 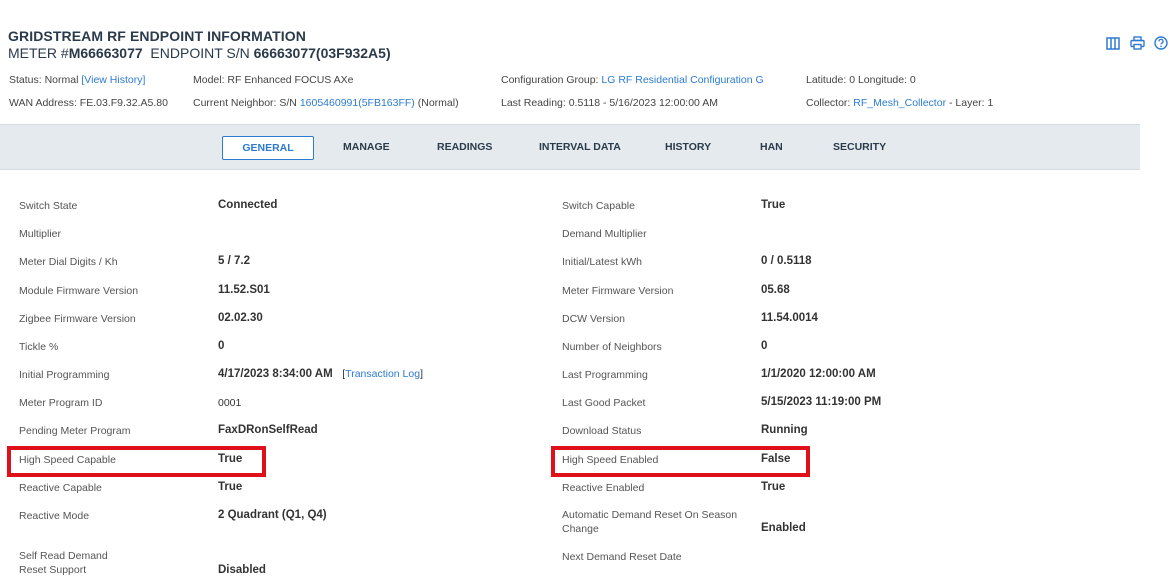 I want to click on value-last-good-packet: 5/15/2023 11:19:00 PM, so click(x=821, y=402).